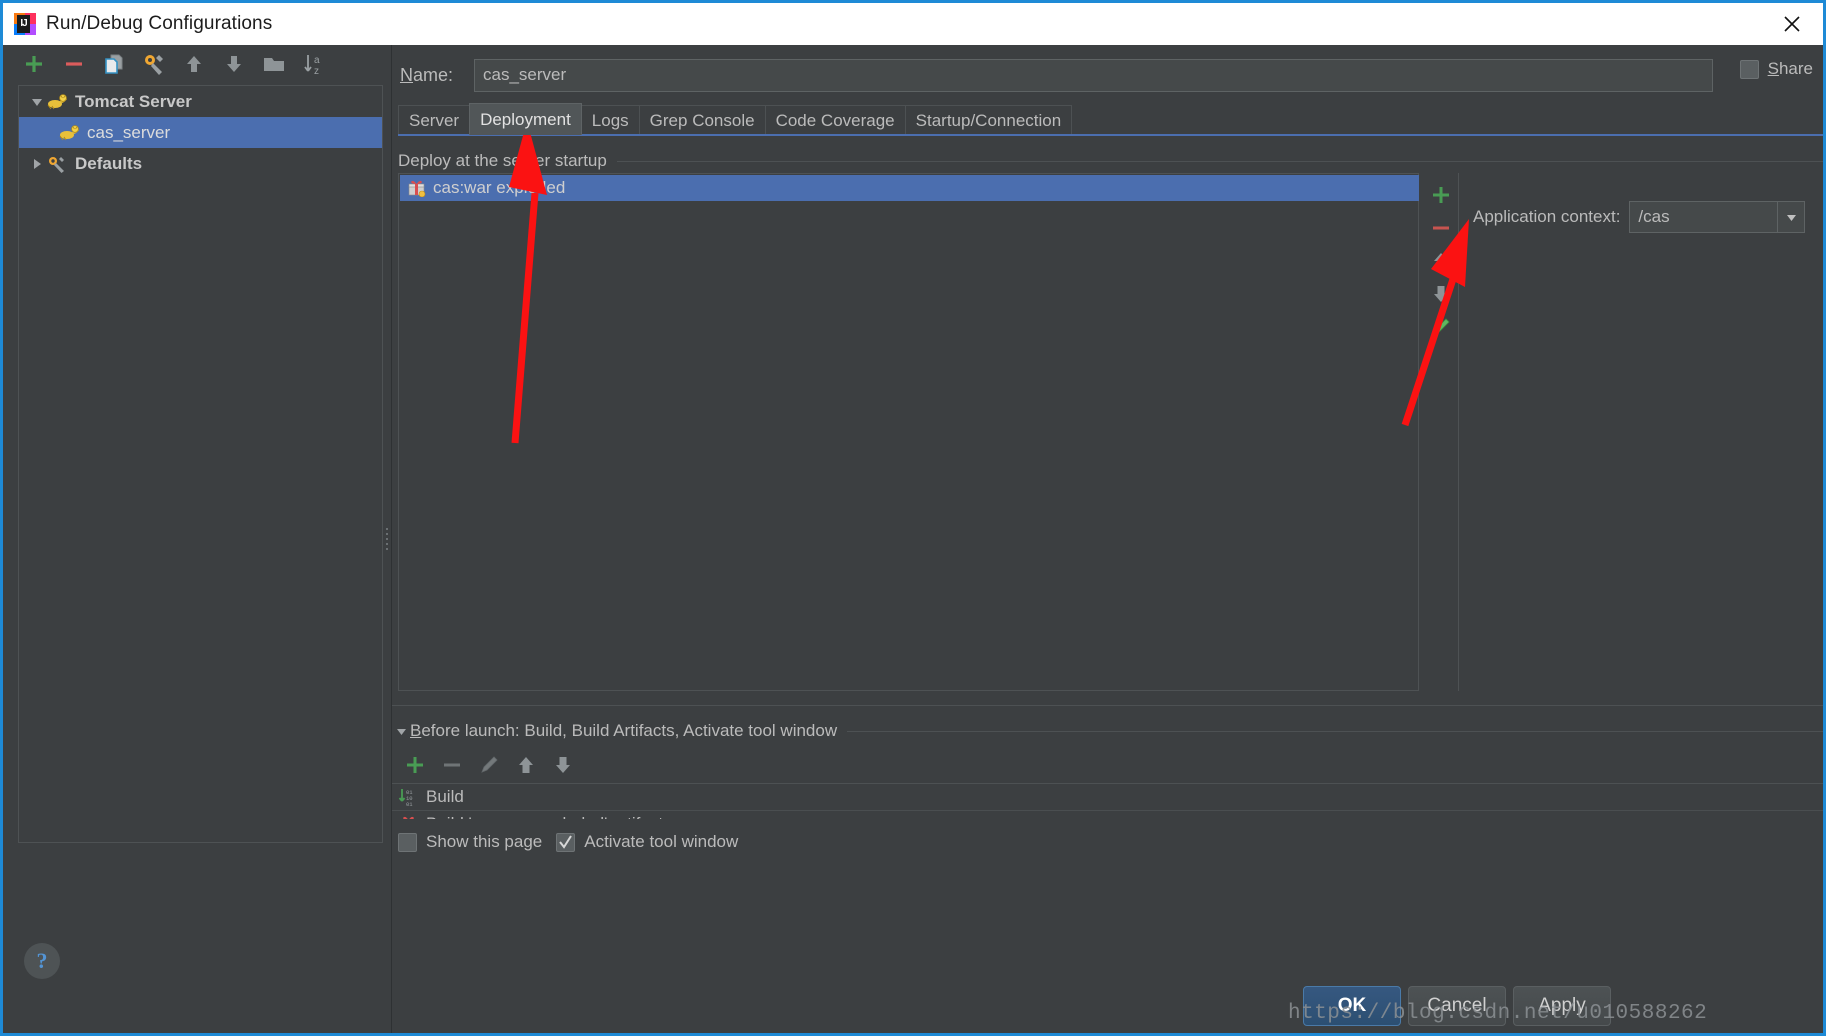  I want to click on name-label: Name:, so click(437, 75).